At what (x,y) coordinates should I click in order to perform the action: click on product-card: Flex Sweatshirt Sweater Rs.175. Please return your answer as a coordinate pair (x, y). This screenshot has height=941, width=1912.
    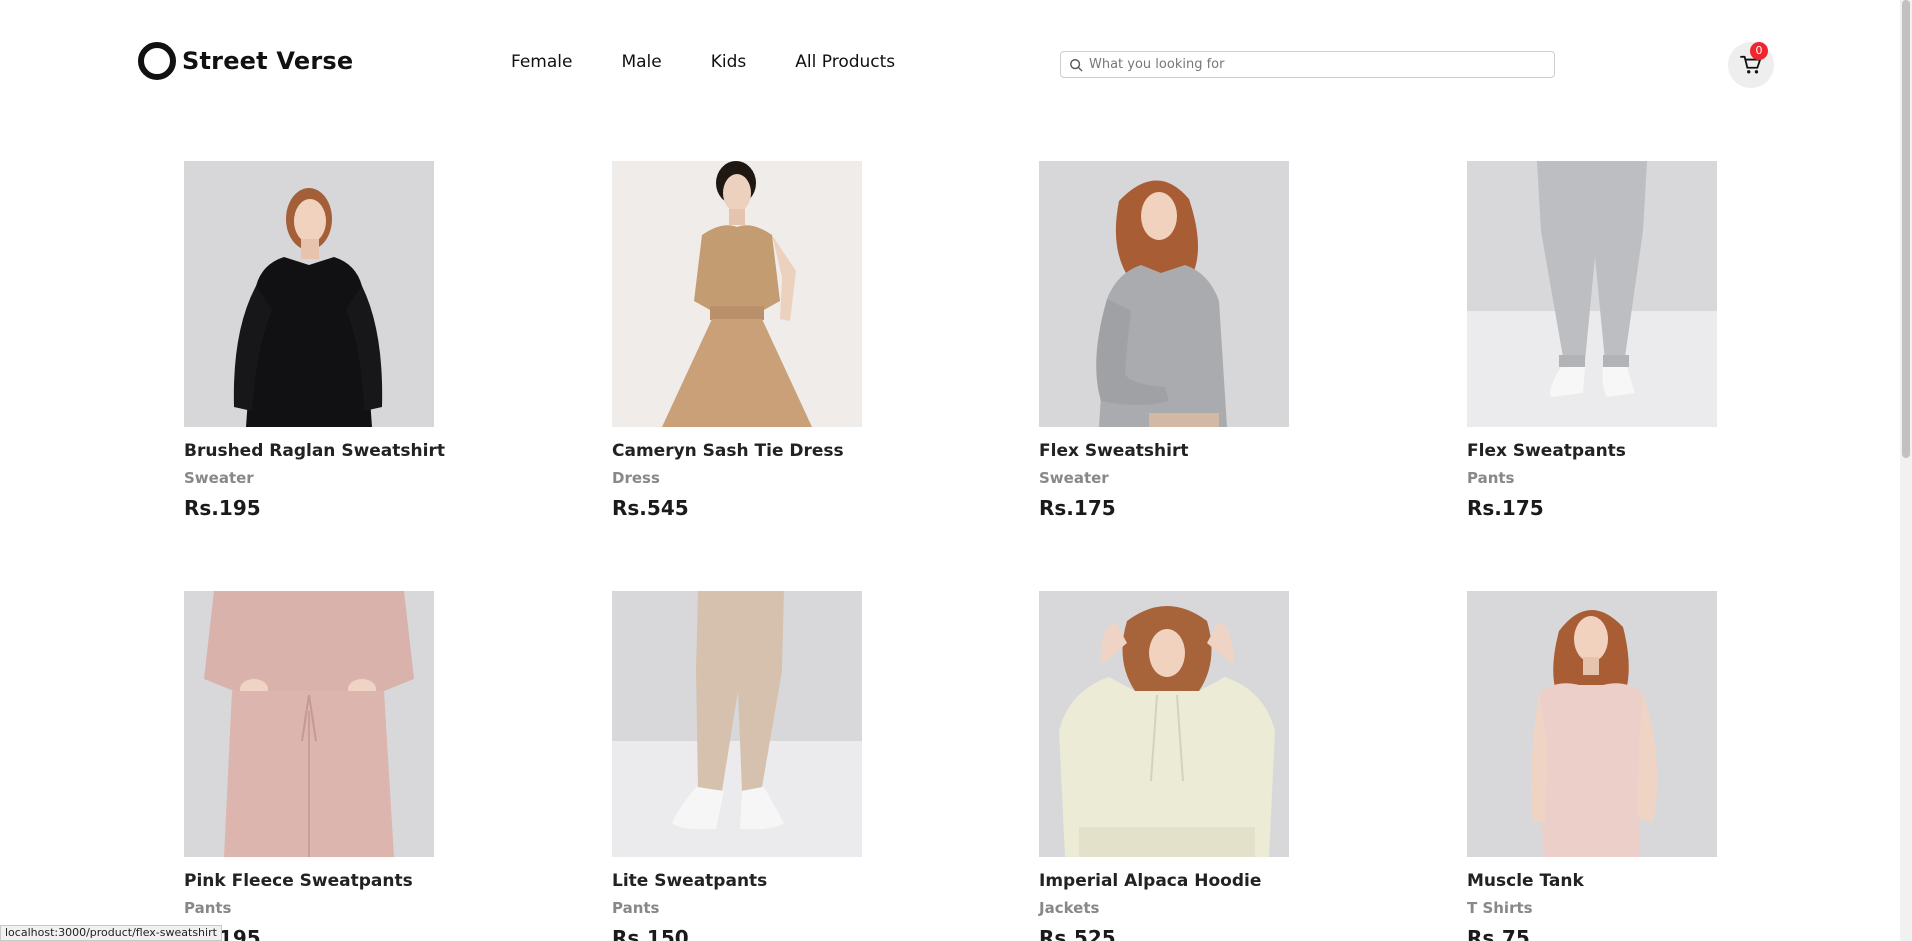
    Looking at the image, I should click on (1189, 340).